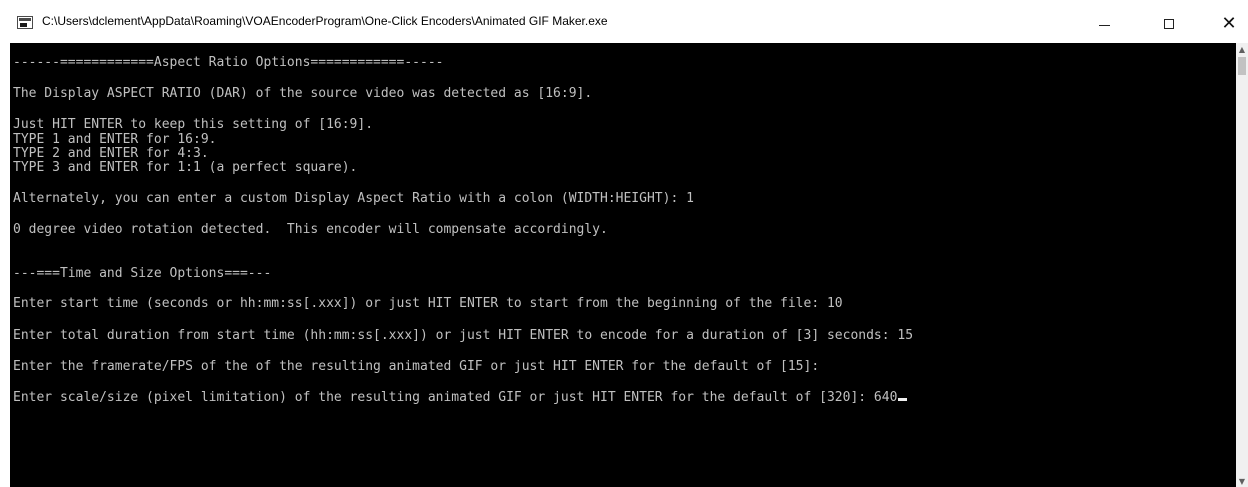 The image size is (1248, 487). I want to click on scroll-thumb, so click(1242, 66).